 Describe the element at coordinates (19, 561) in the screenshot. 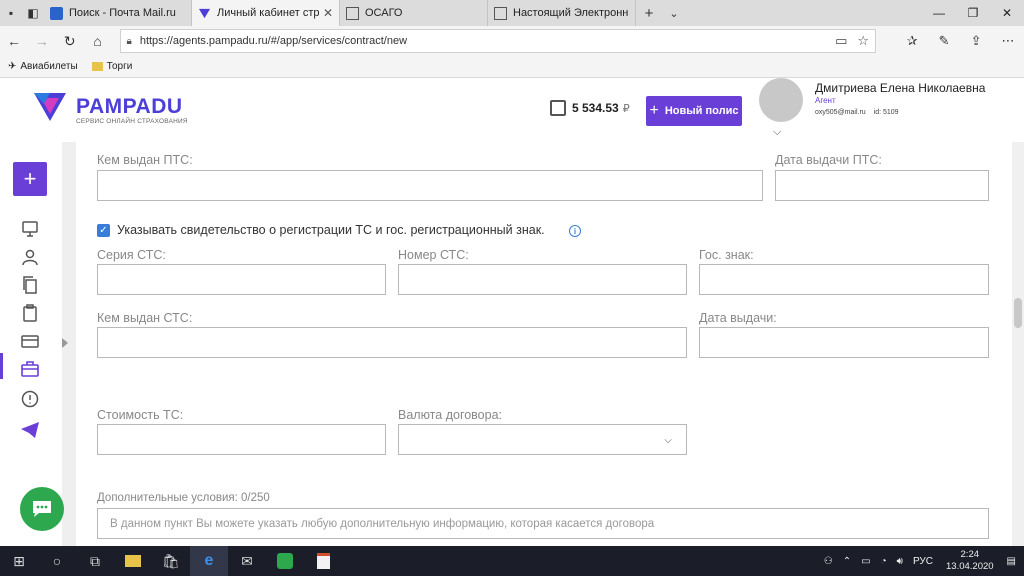

I see `windows-start-icon: ⊞` at that location.